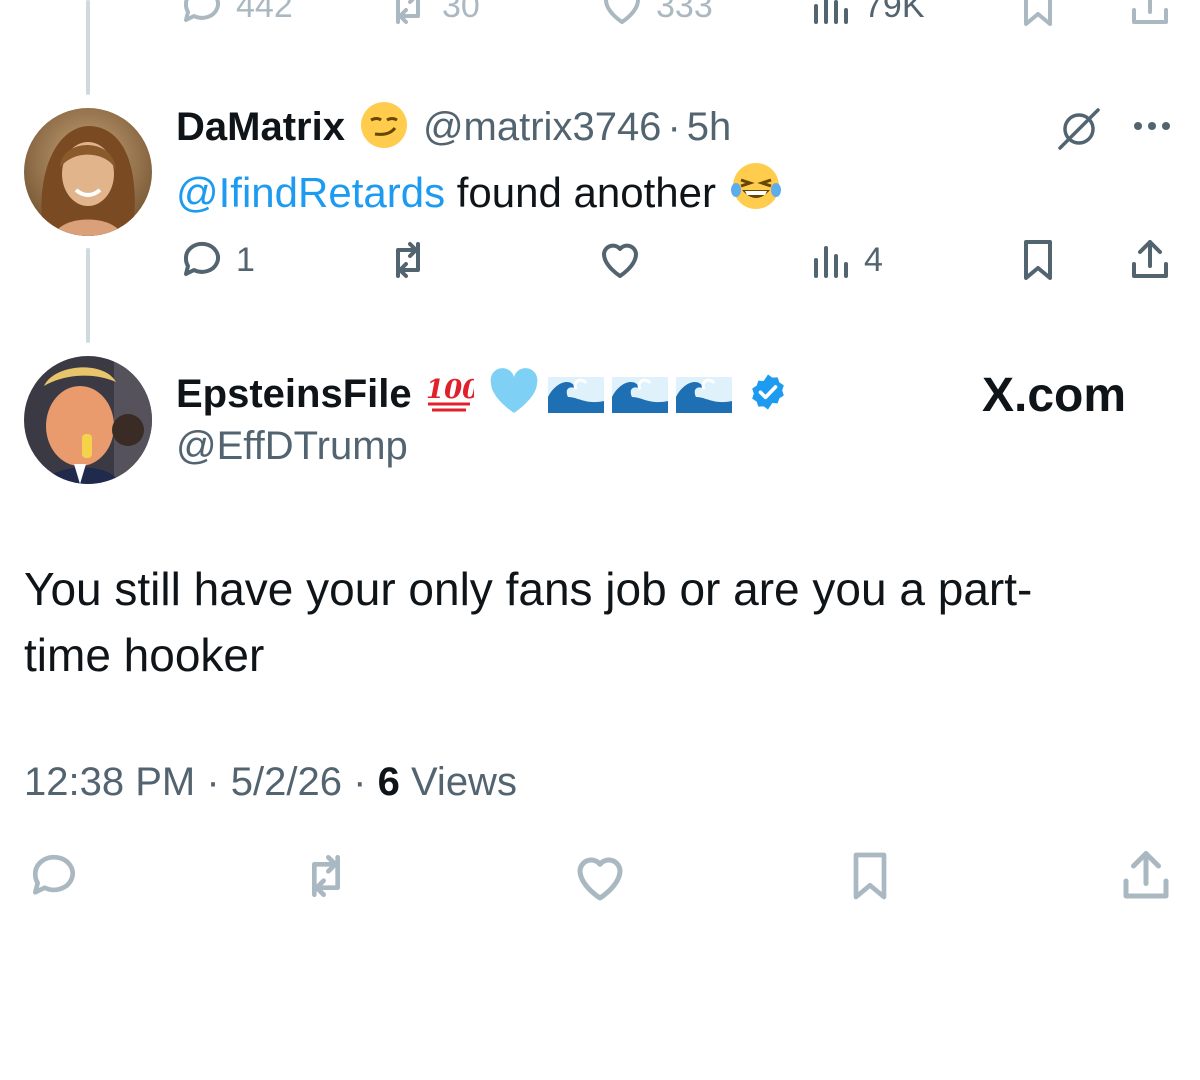  I want to click on prev-reply-button: 442, so click(235, 15).